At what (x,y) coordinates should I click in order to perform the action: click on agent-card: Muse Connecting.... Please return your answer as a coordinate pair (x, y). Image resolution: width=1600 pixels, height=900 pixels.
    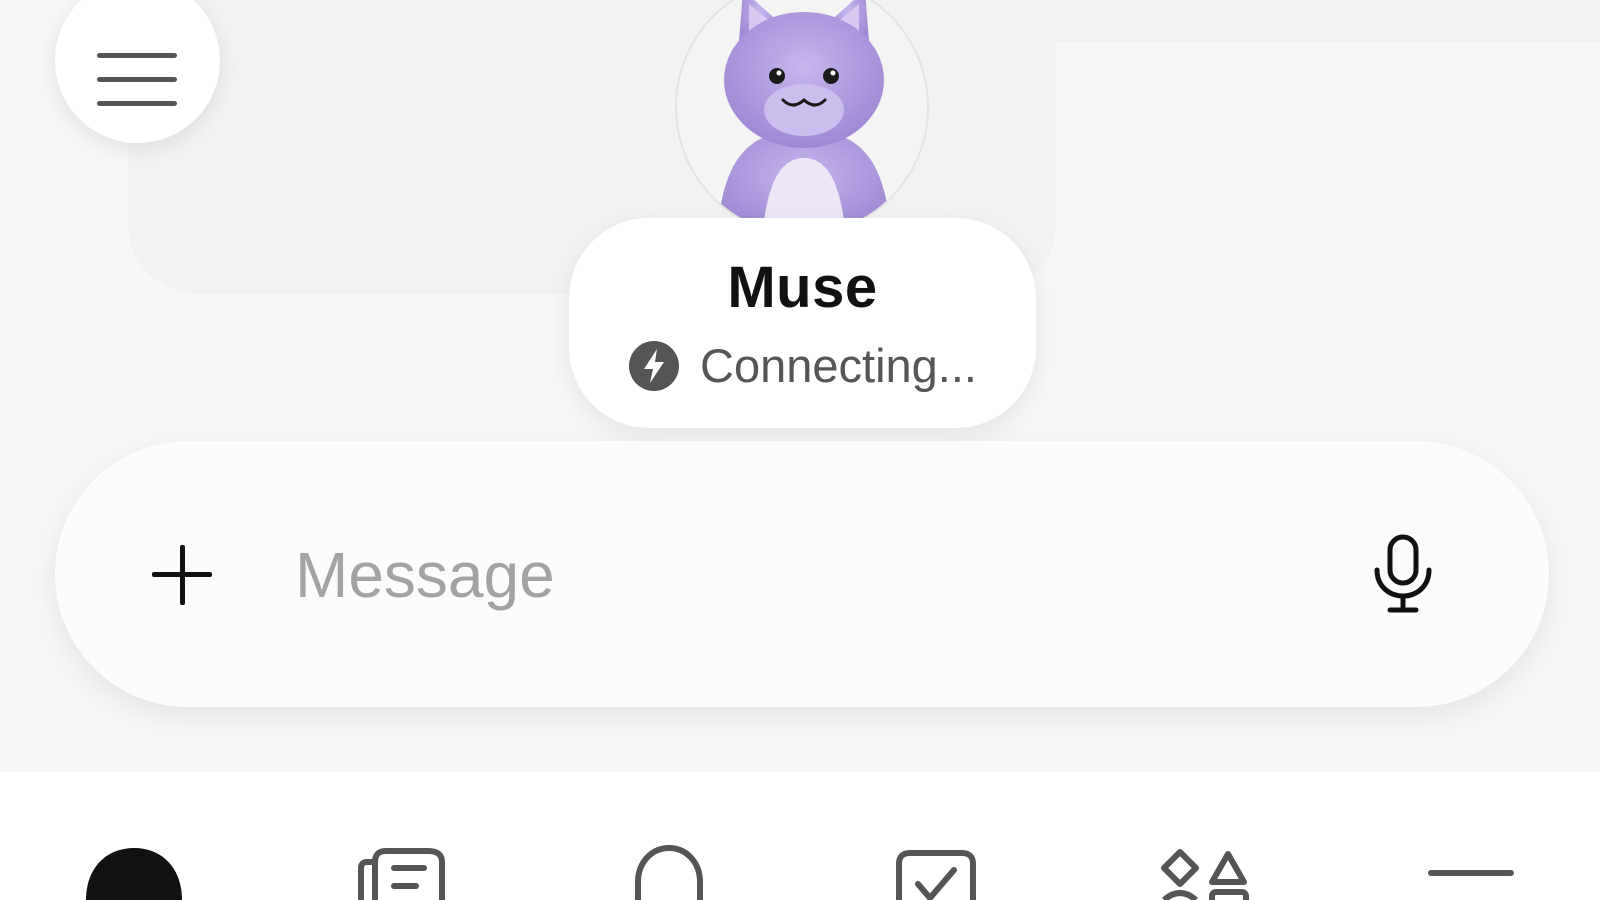
    Looking at the image, I should click on (802, 323).